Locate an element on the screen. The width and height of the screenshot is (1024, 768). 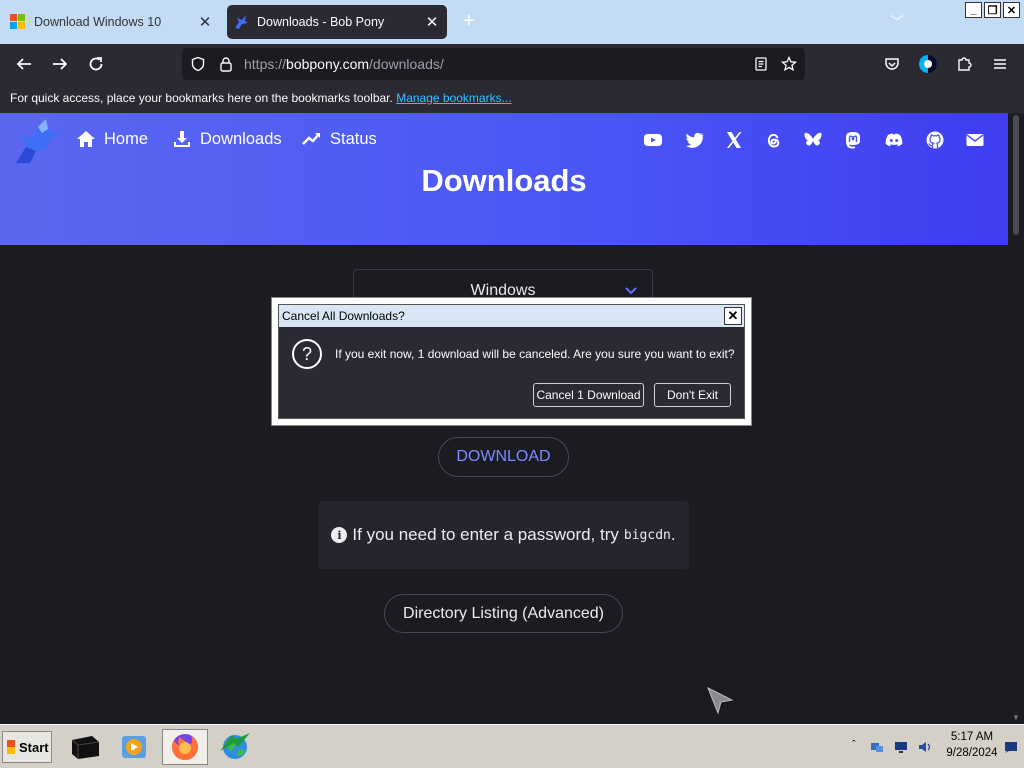
nav-home-label: Home is located at coordinates (126, 138).